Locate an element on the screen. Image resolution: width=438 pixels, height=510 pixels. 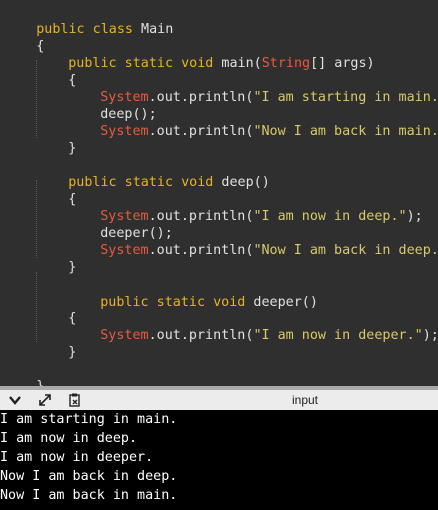
console-line: I am now in deeper. is located at coordinates (77, 457).